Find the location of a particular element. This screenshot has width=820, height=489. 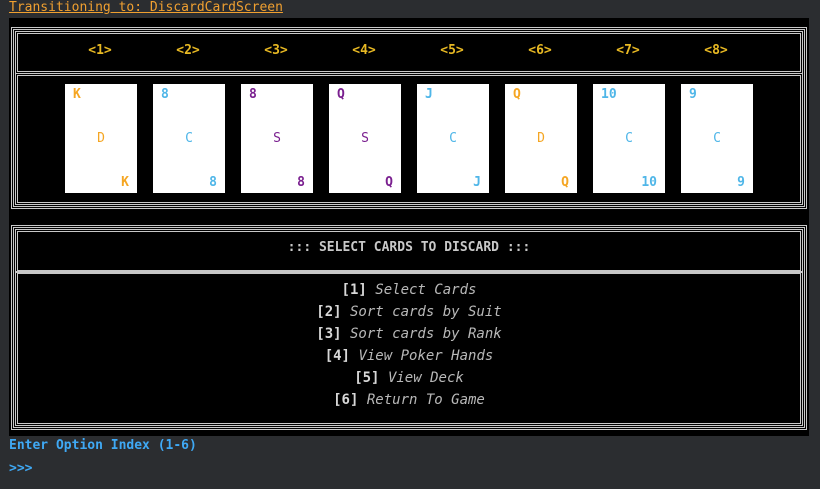

menu-option-label: Sort cards by Rank is located at coordinates (426, 334).